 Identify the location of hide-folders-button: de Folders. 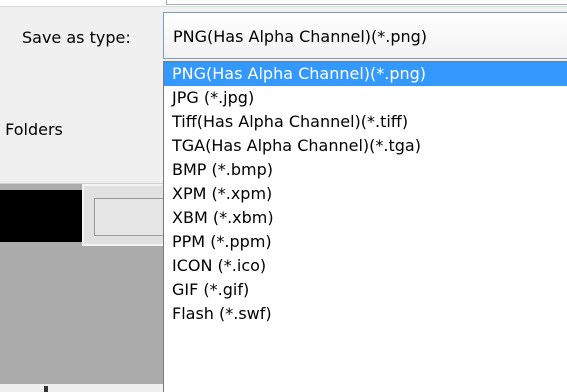
(80, 129).